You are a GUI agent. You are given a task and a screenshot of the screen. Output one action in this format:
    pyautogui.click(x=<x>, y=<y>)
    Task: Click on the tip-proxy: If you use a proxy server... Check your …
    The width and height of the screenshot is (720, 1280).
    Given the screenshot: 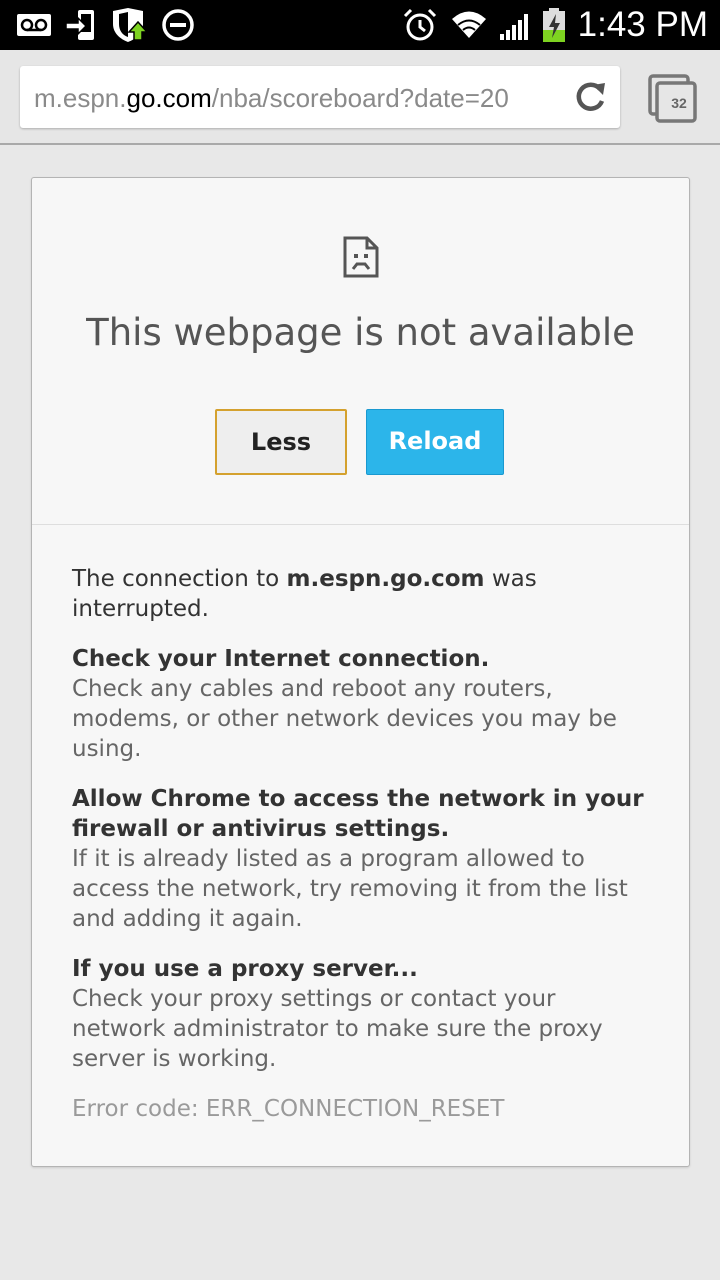 What is the action you would take?
    pyautogui.click(x=362, y=1014)
    